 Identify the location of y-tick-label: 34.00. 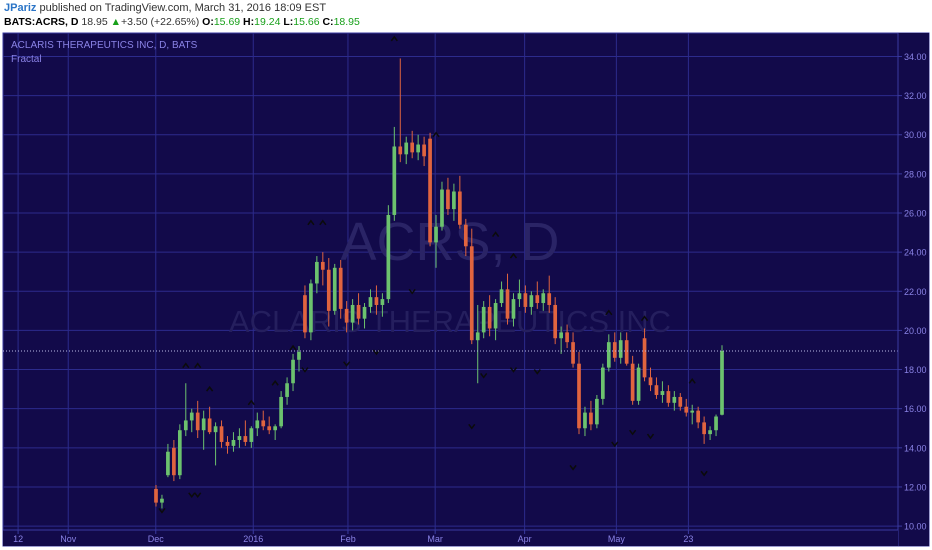
(915, 57).